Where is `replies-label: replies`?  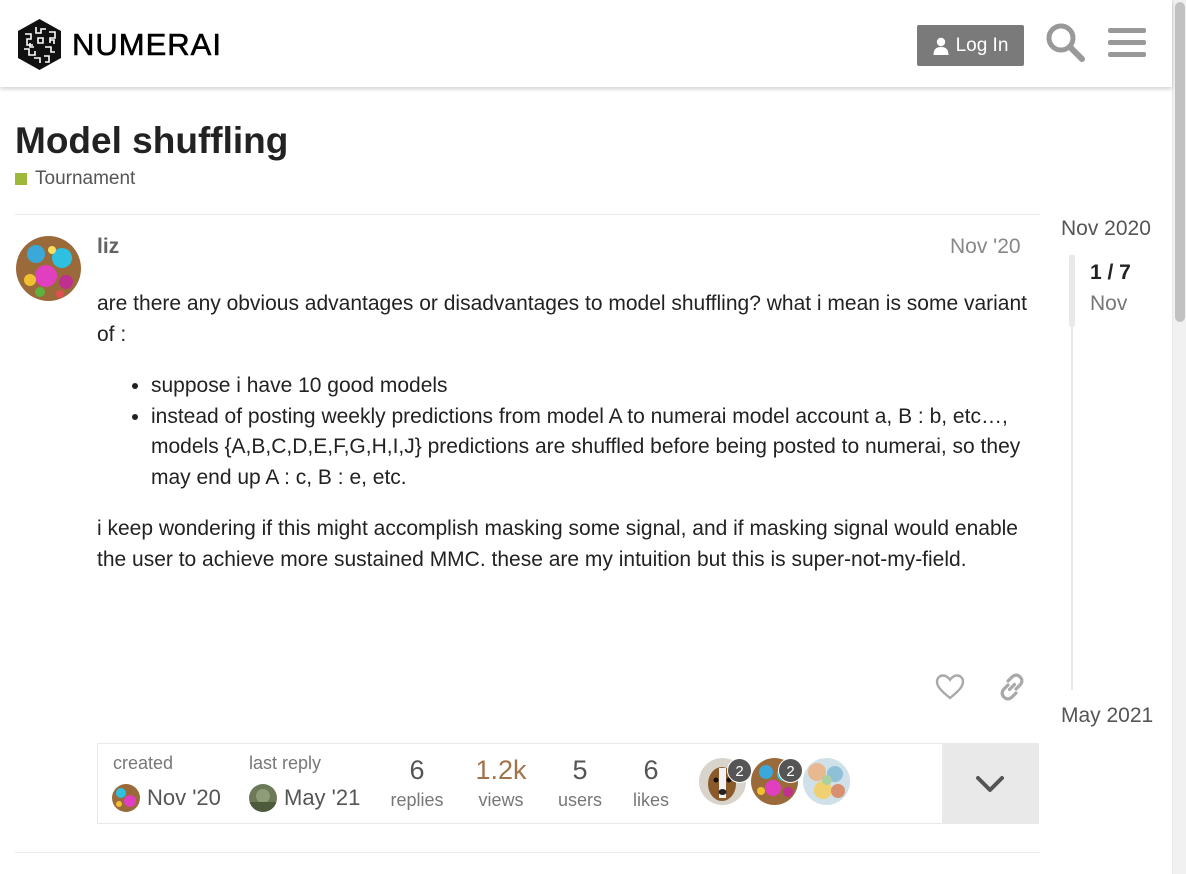 replies-label: replies is located at coordinates (417, 800).